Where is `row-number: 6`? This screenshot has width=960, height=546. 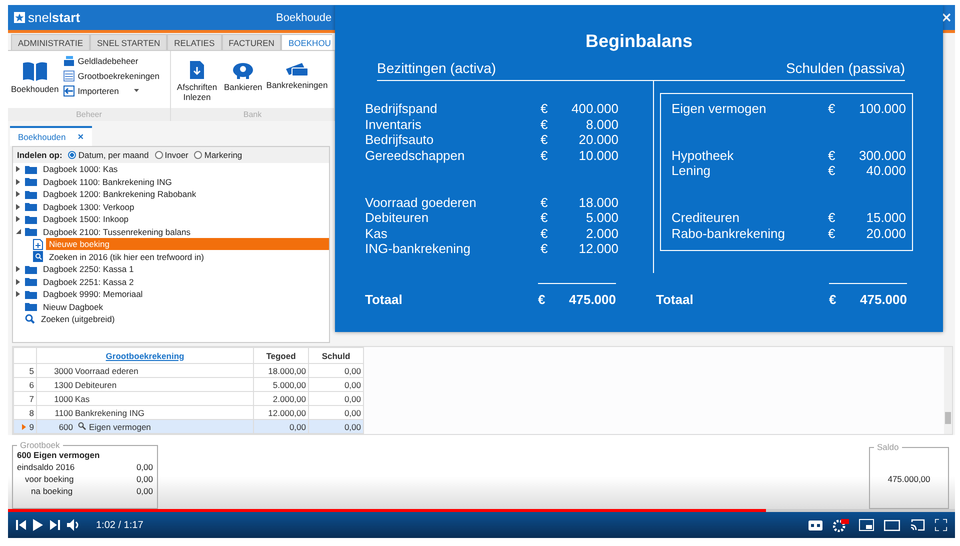
row-number: 6 is located at coordinates (31, 385).